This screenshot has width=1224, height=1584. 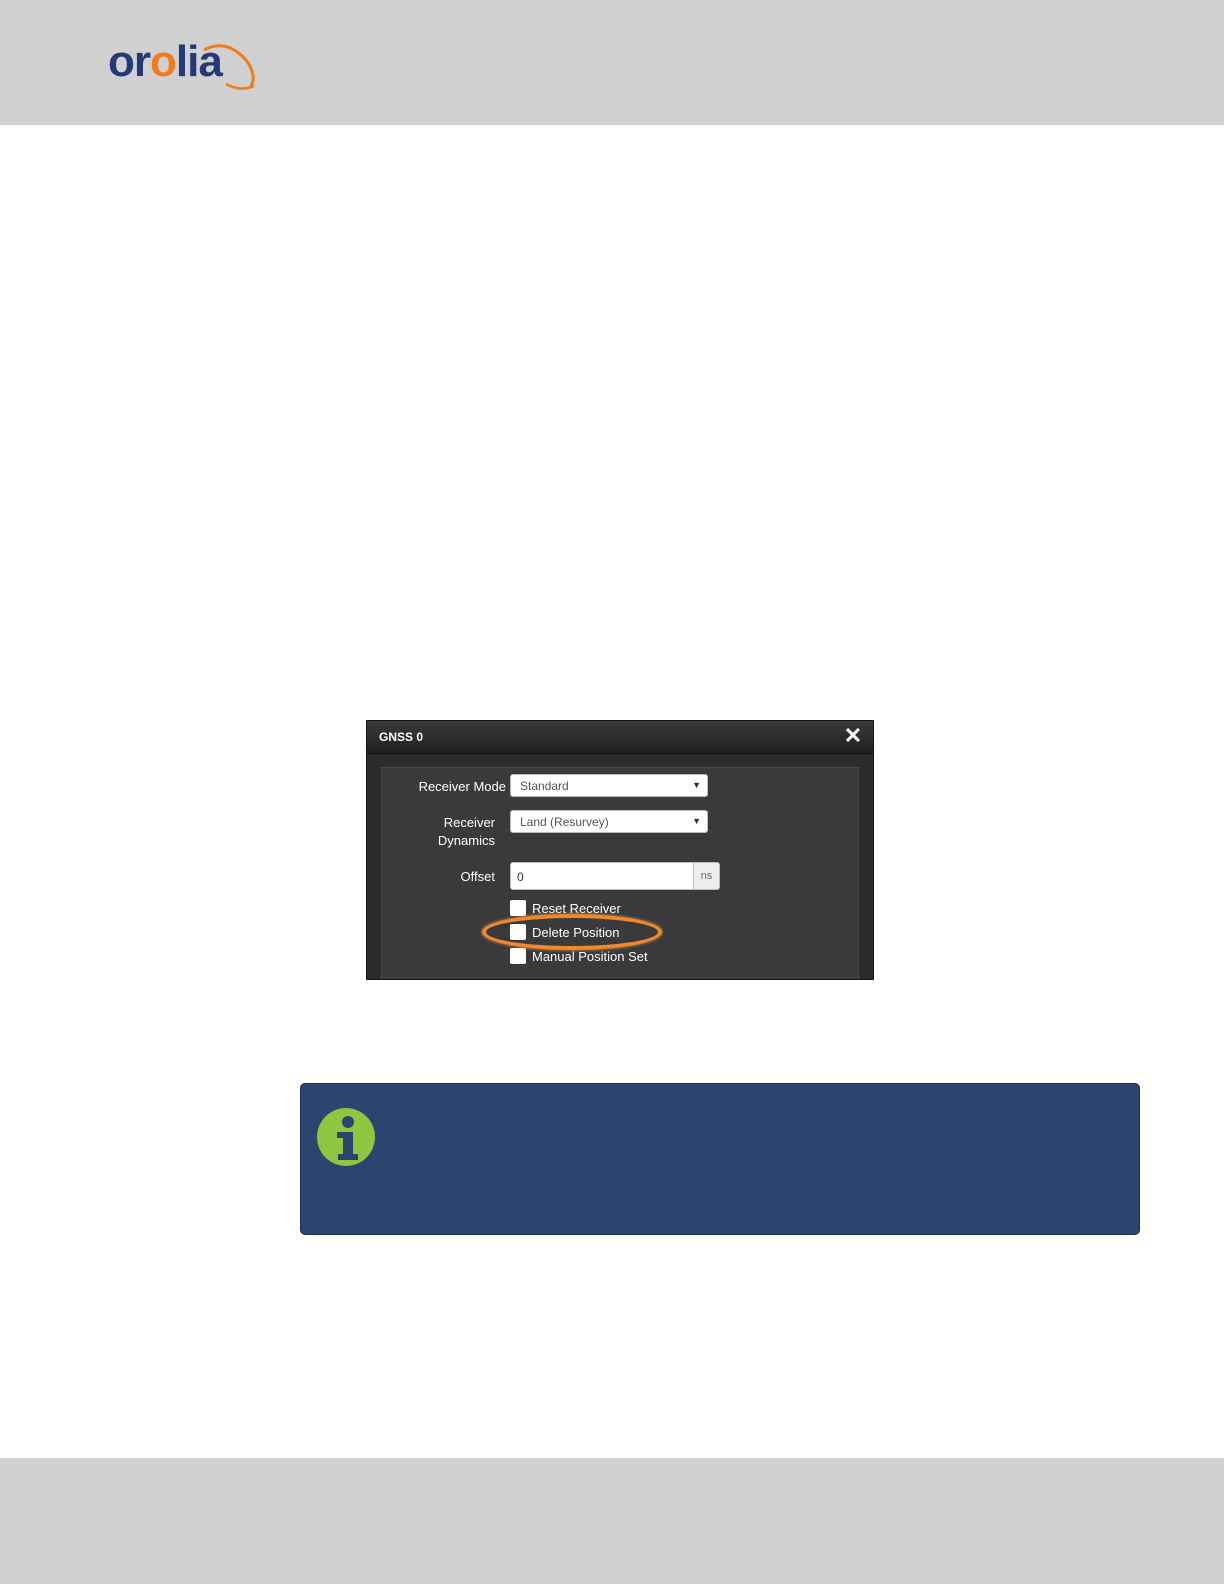 What do you see at coordinates (564, 822) in the screenshot?
I see `receiver-dynamics-value: Land (Resurvey)` at bounding box center [564, 822].